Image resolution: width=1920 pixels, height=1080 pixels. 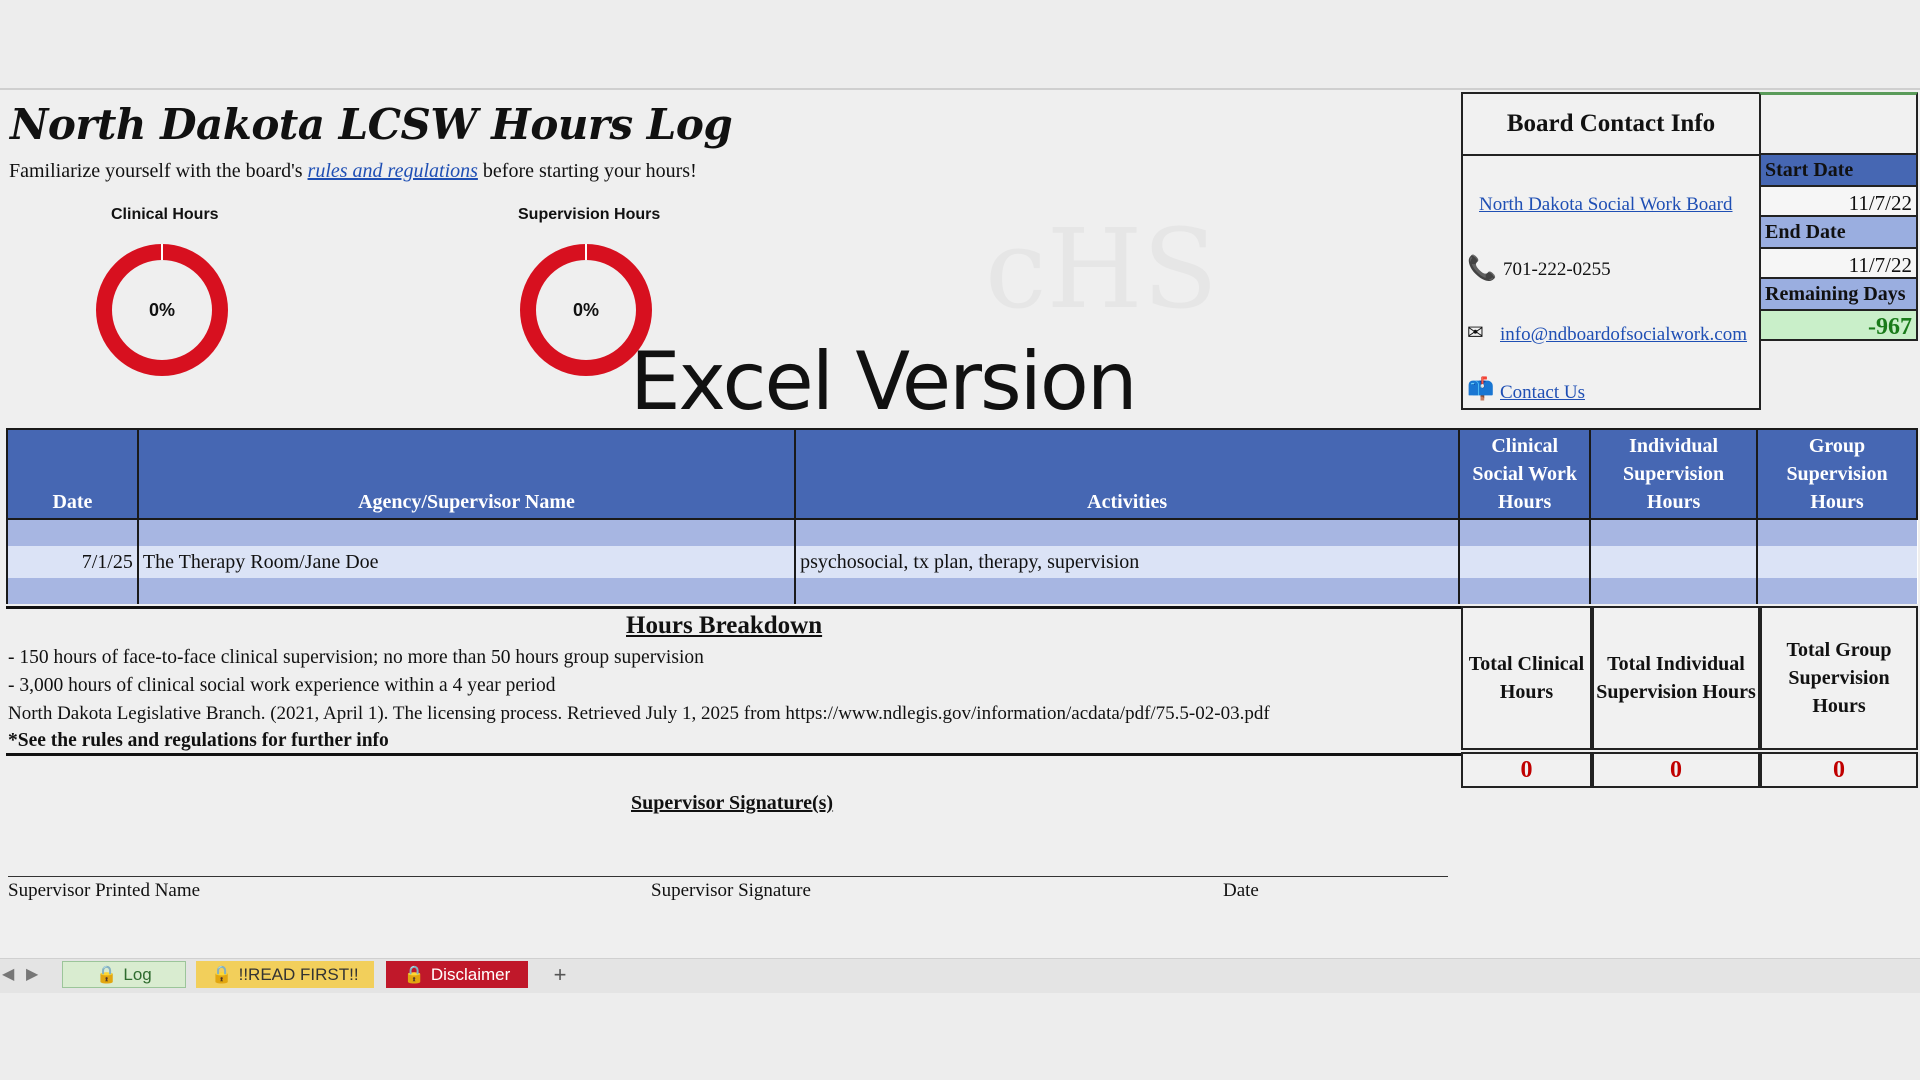 I want to click on remaining-days-label: Remaining Days, so click(x=1838, y=294).